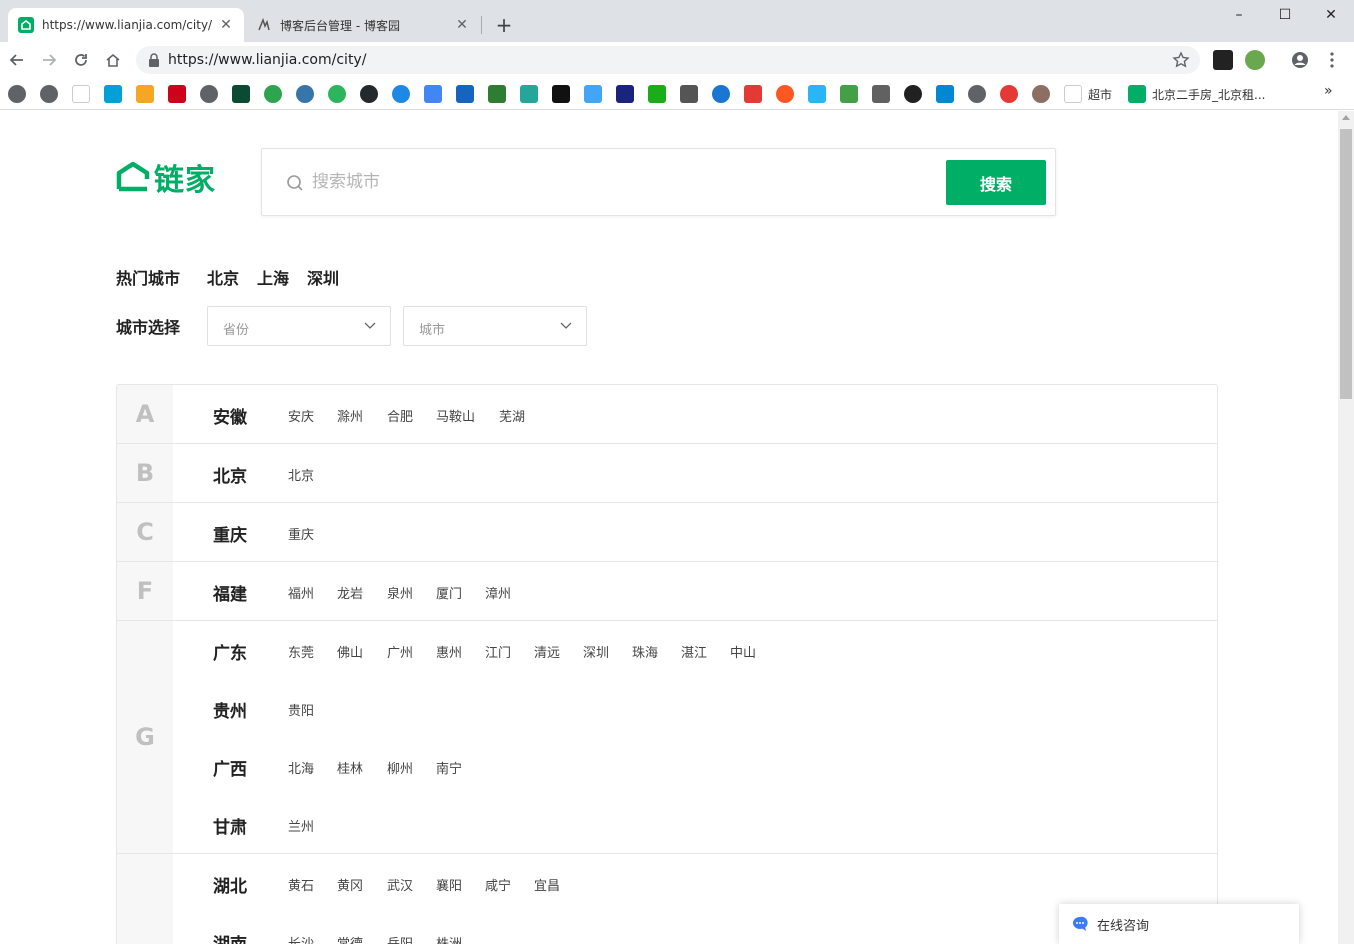 This screenshot has height=944, width=1354. Describe the element at coordinates (1285, 15) in the screenshot. I see `maximize-icon: ☐` at that location.